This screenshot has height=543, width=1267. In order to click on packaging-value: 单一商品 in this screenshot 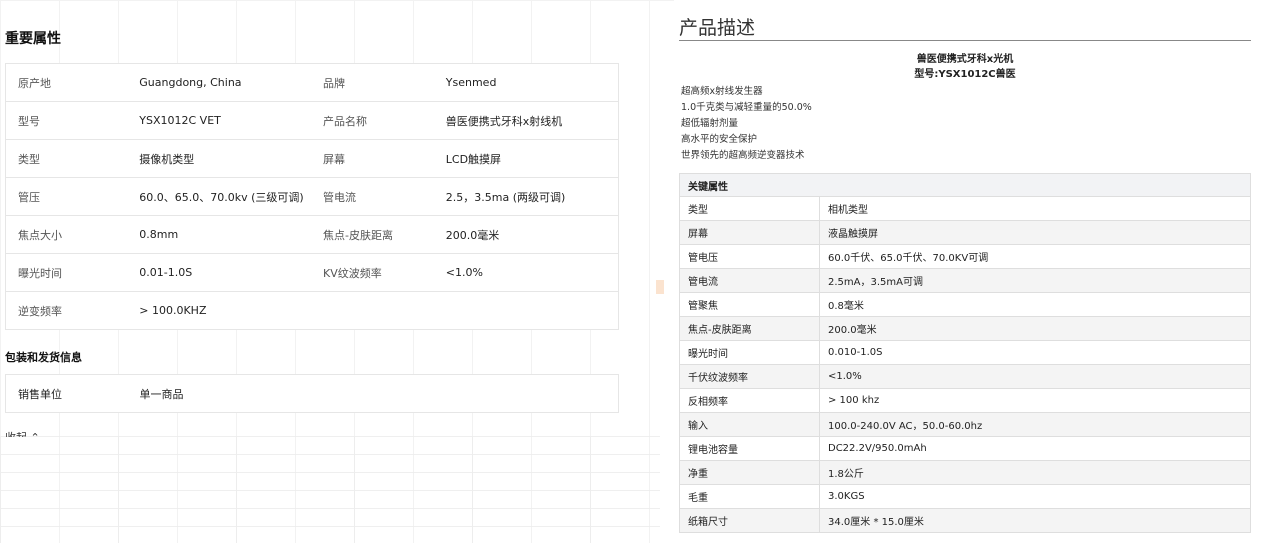, I will do `click(161, 394)`.